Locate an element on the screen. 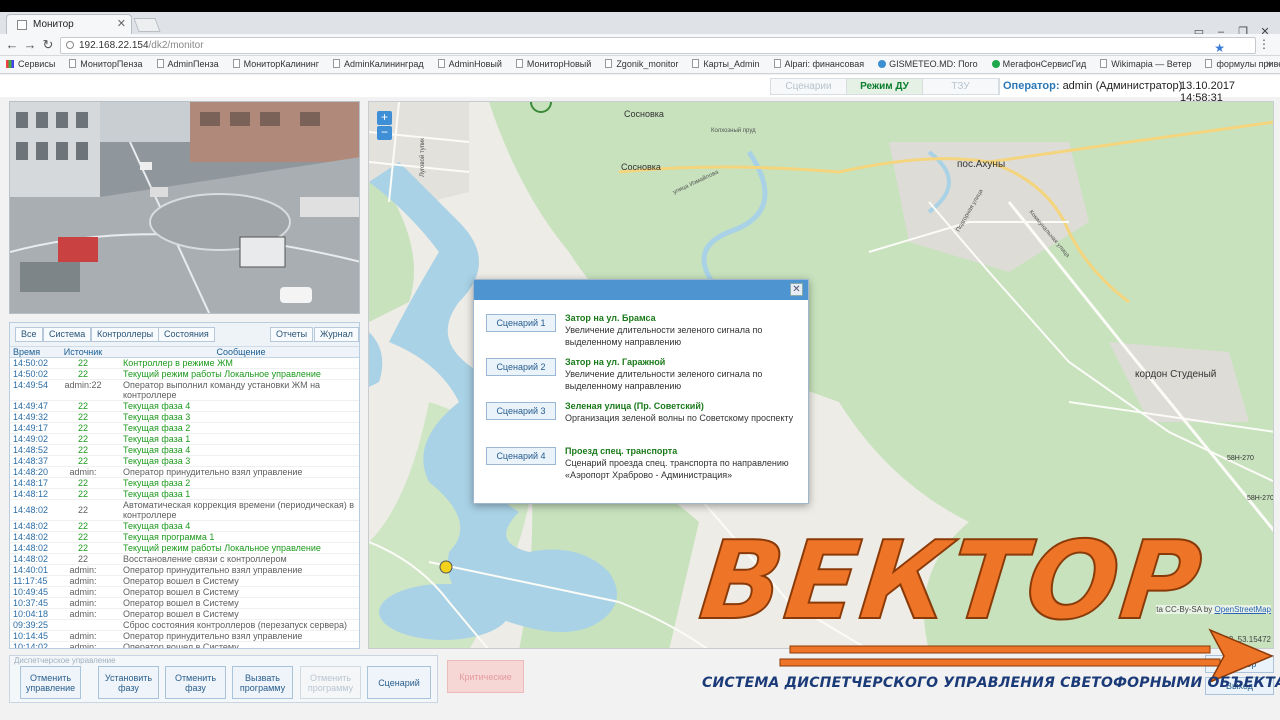 The height and width of the screenshot is (720, 1280). table-row: 14:48:02 22 Текущая фаза 4 is located at coordinates (184, 526).